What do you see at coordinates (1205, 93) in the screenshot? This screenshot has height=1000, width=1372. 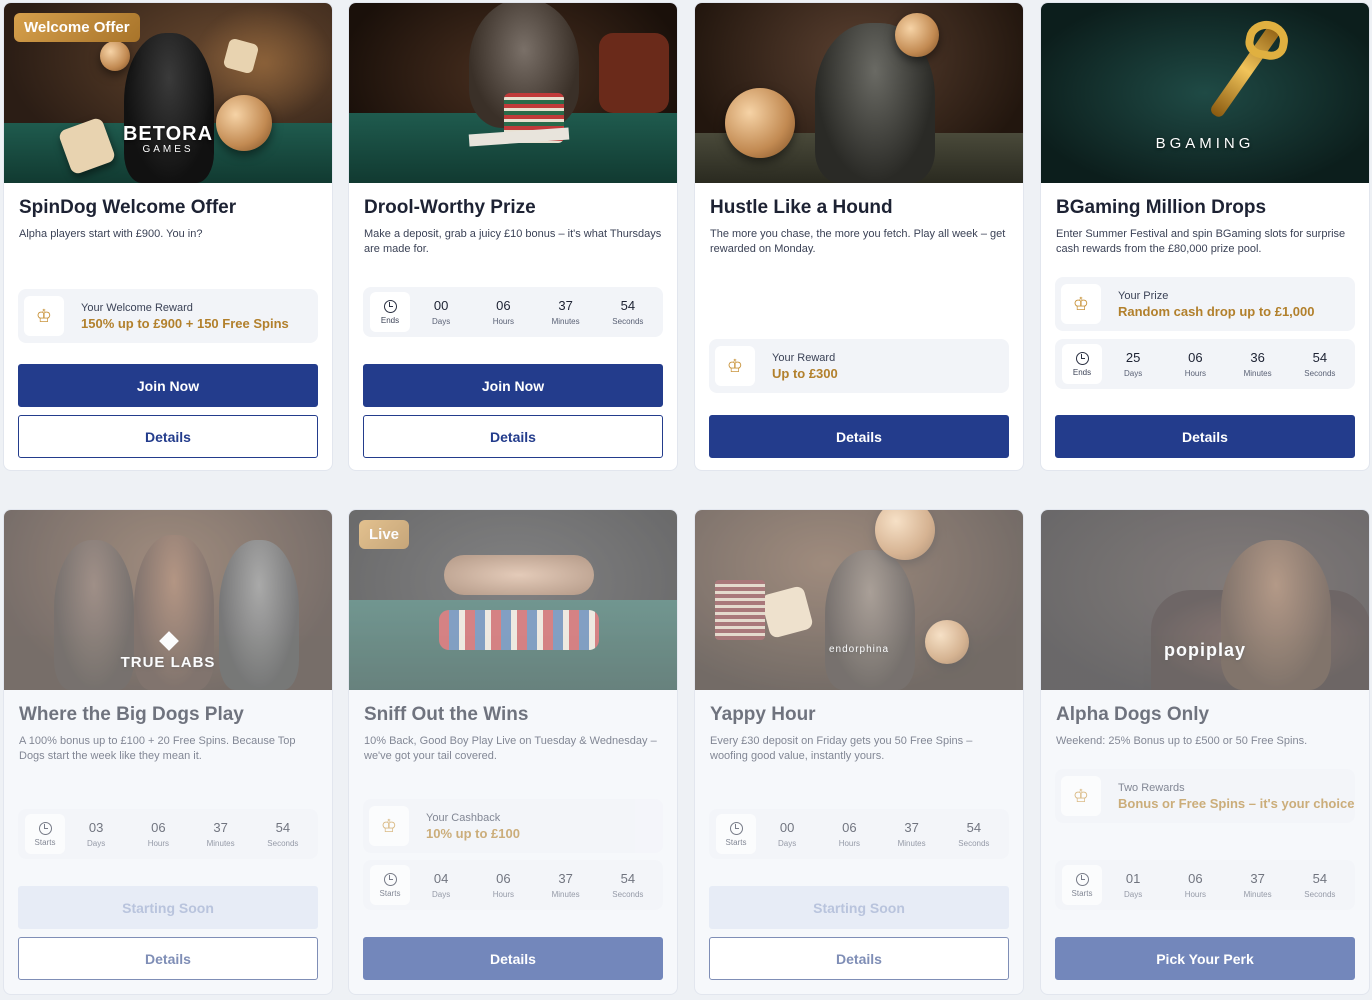 I see `promo-image: BGAMING` at bounding box center [1205, 93].